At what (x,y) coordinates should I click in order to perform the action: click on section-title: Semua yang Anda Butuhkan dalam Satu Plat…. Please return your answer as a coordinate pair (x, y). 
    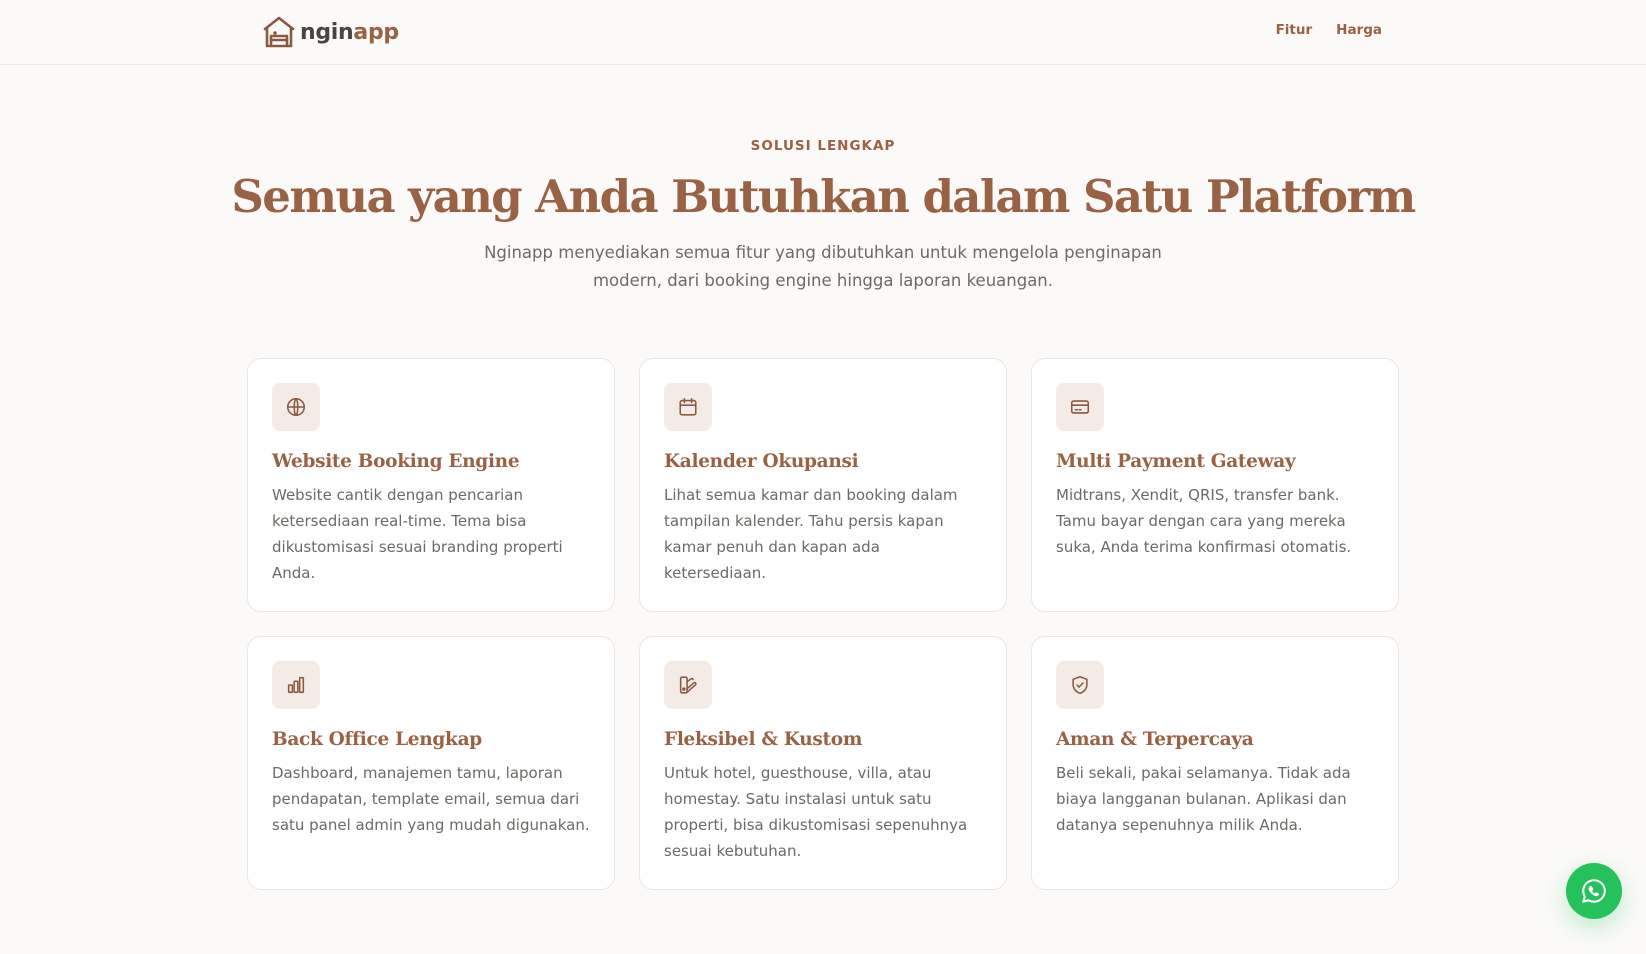
    Looking at the image, I should click on (823, 196).